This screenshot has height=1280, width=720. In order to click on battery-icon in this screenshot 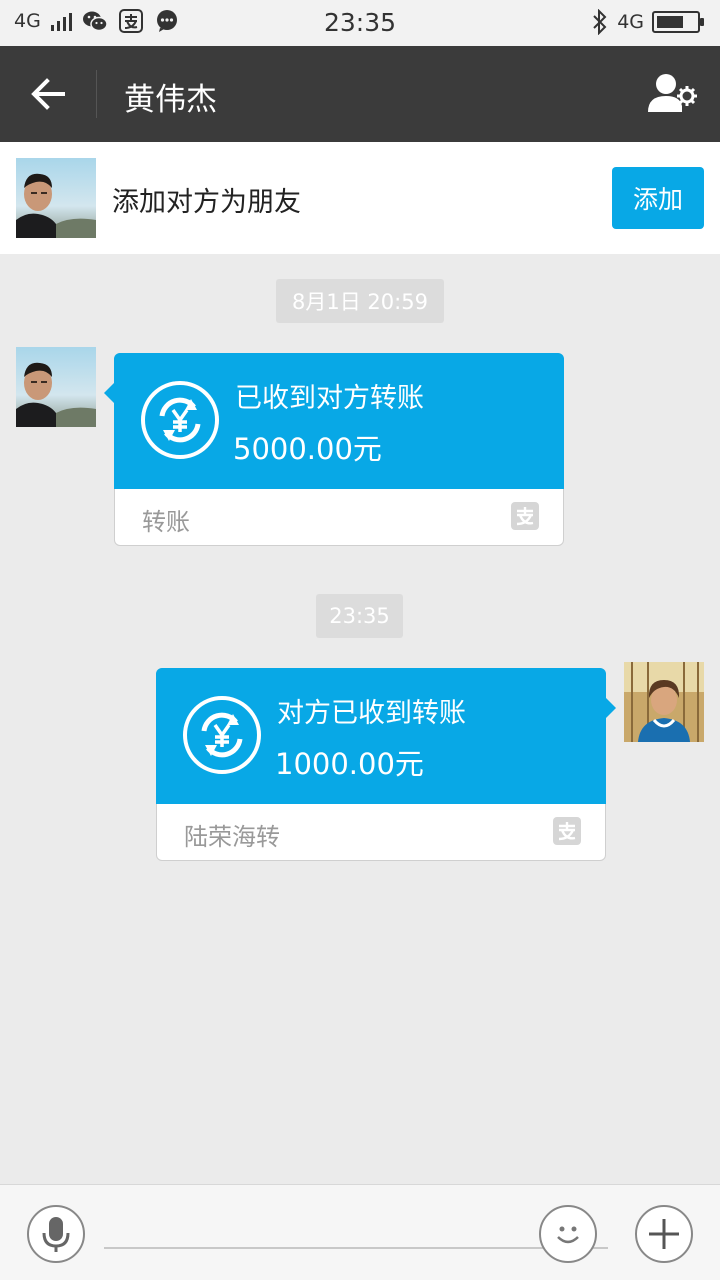, I will do `click(678, 22)`.